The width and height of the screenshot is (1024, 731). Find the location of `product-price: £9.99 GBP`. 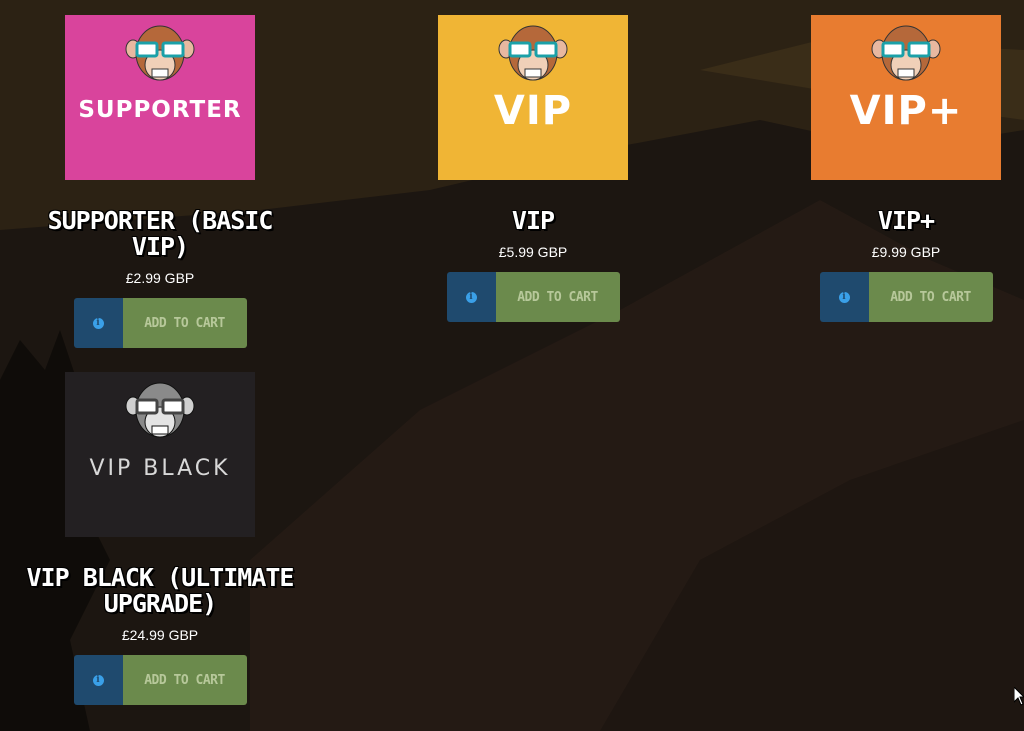

product-price: £9.99 GBP is located at coordinates (906, 252).